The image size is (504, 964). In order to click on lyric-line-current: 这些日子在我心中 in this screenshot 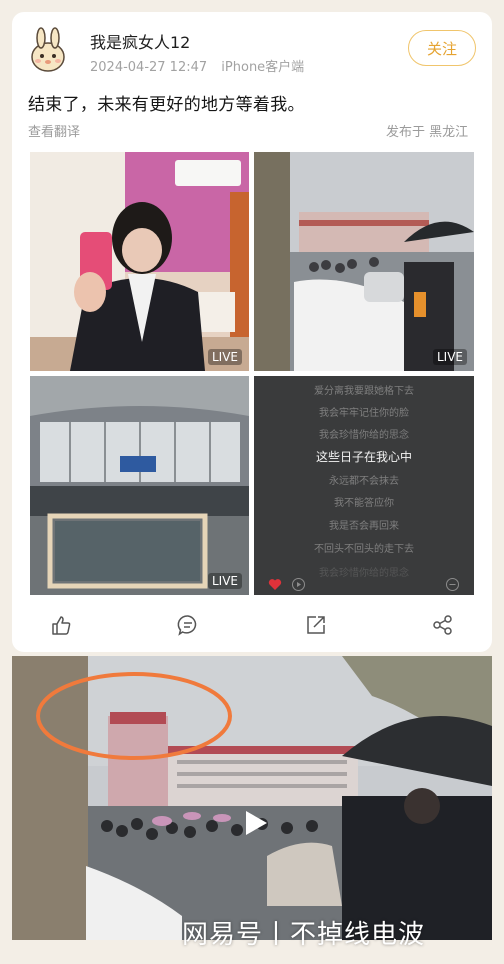, I will do `click(363, 457)`.